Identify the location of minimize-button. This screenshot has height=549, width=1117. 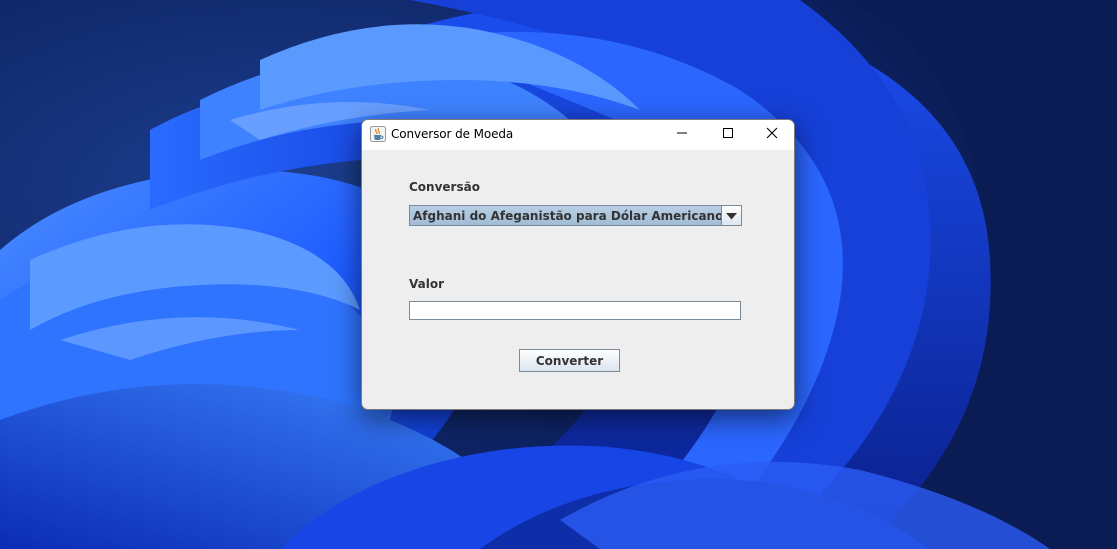
(682, 135).